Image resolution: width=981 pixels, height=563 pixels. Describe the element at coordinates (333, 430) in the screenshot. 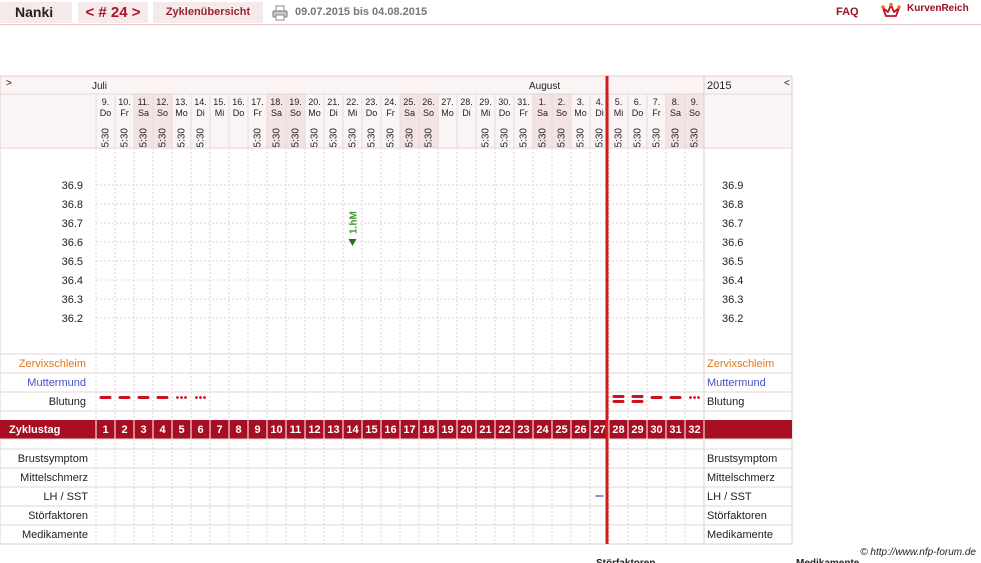

I see `cycle-day-number: 13` at that location.